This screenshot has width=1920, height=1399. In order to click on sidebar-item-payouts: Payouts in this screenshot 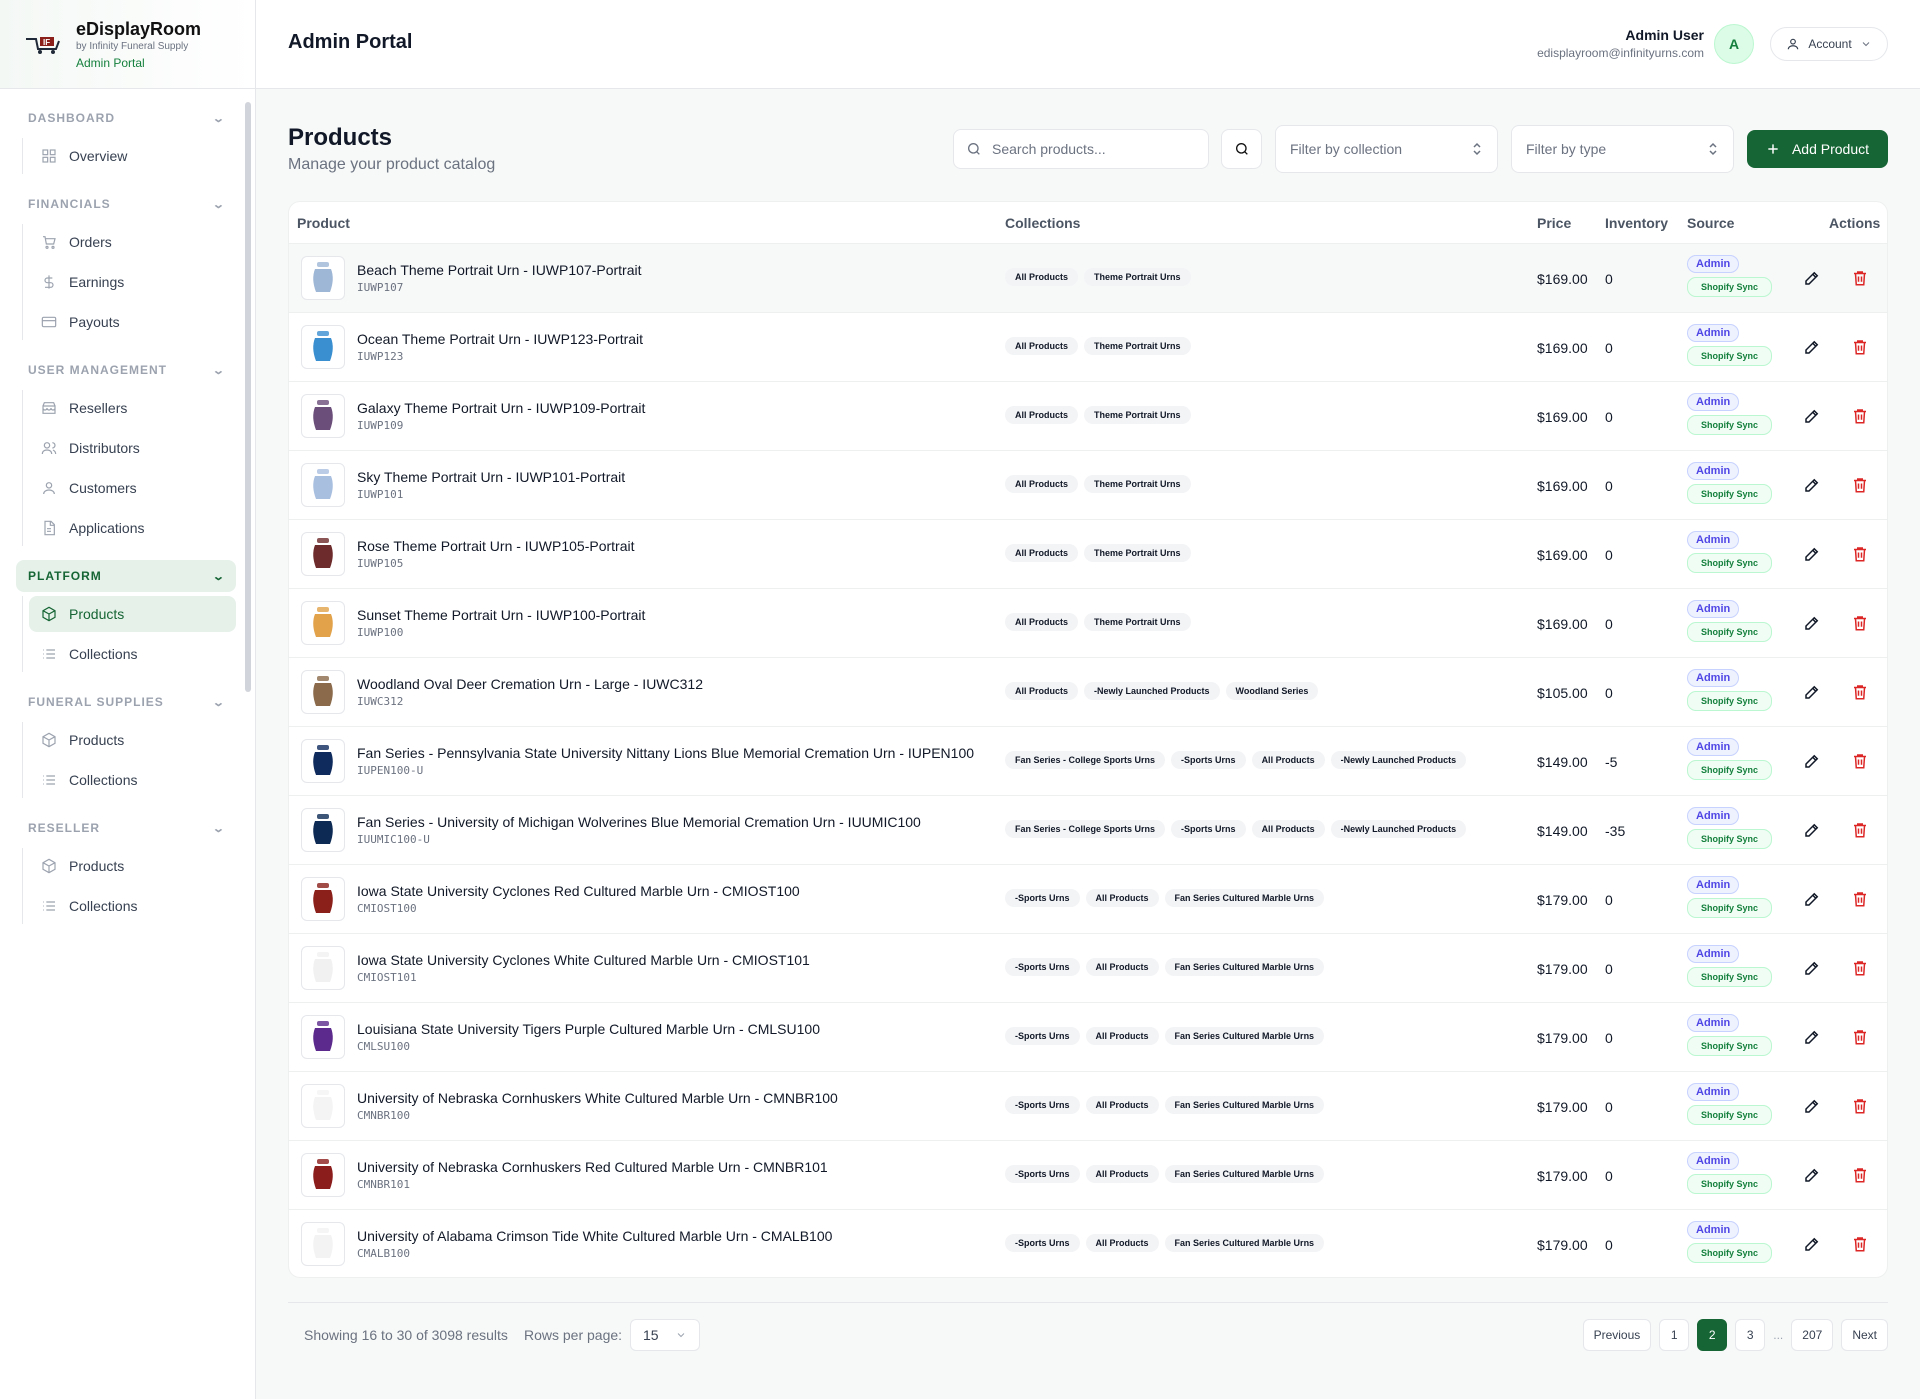, I will do `click(132, 322)`.